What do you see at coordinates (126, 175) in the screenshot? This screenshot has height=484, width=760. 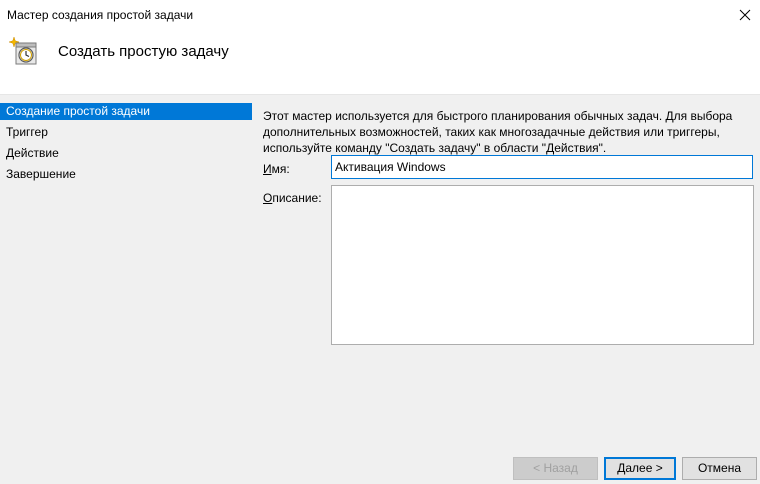 I see `nav-item-finish: Завершение` at bounding box center [126, 175].